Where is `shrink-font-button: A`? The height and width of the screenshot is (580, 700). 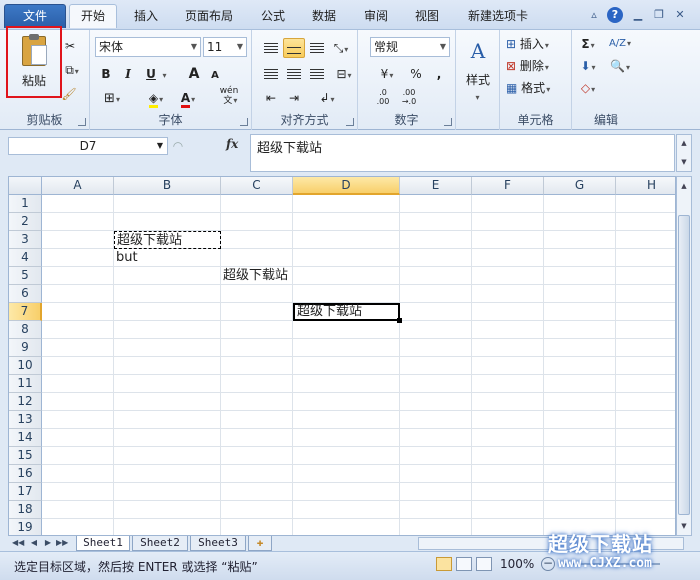
shrink-font-button: A is located at coordinates (215, 76).